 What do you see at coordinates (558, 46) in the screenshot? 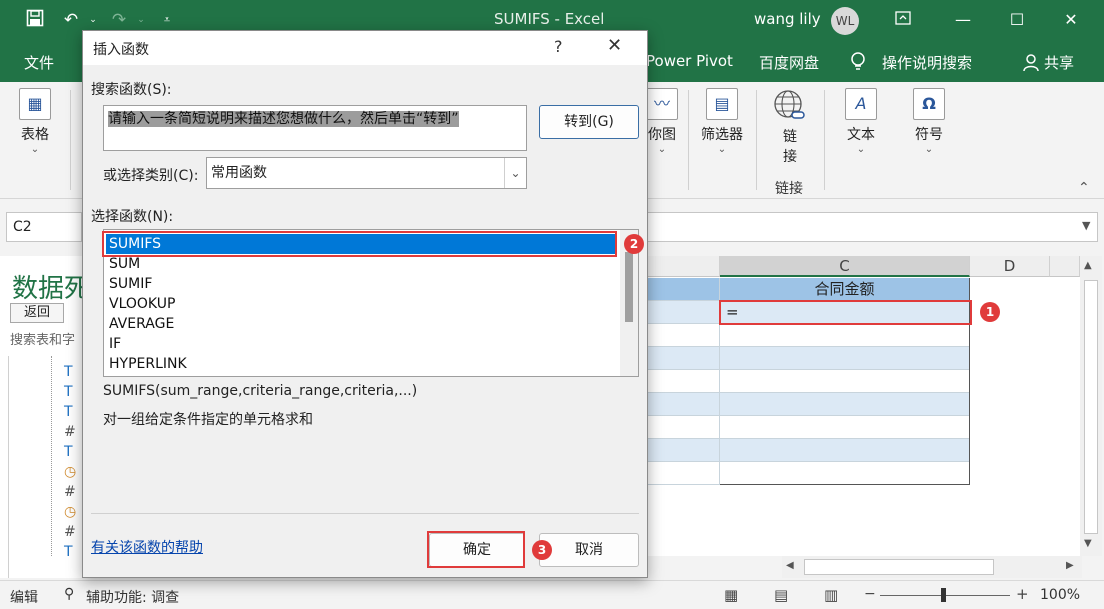
I see `help-icon: ?` at bounding box center [558, 46].